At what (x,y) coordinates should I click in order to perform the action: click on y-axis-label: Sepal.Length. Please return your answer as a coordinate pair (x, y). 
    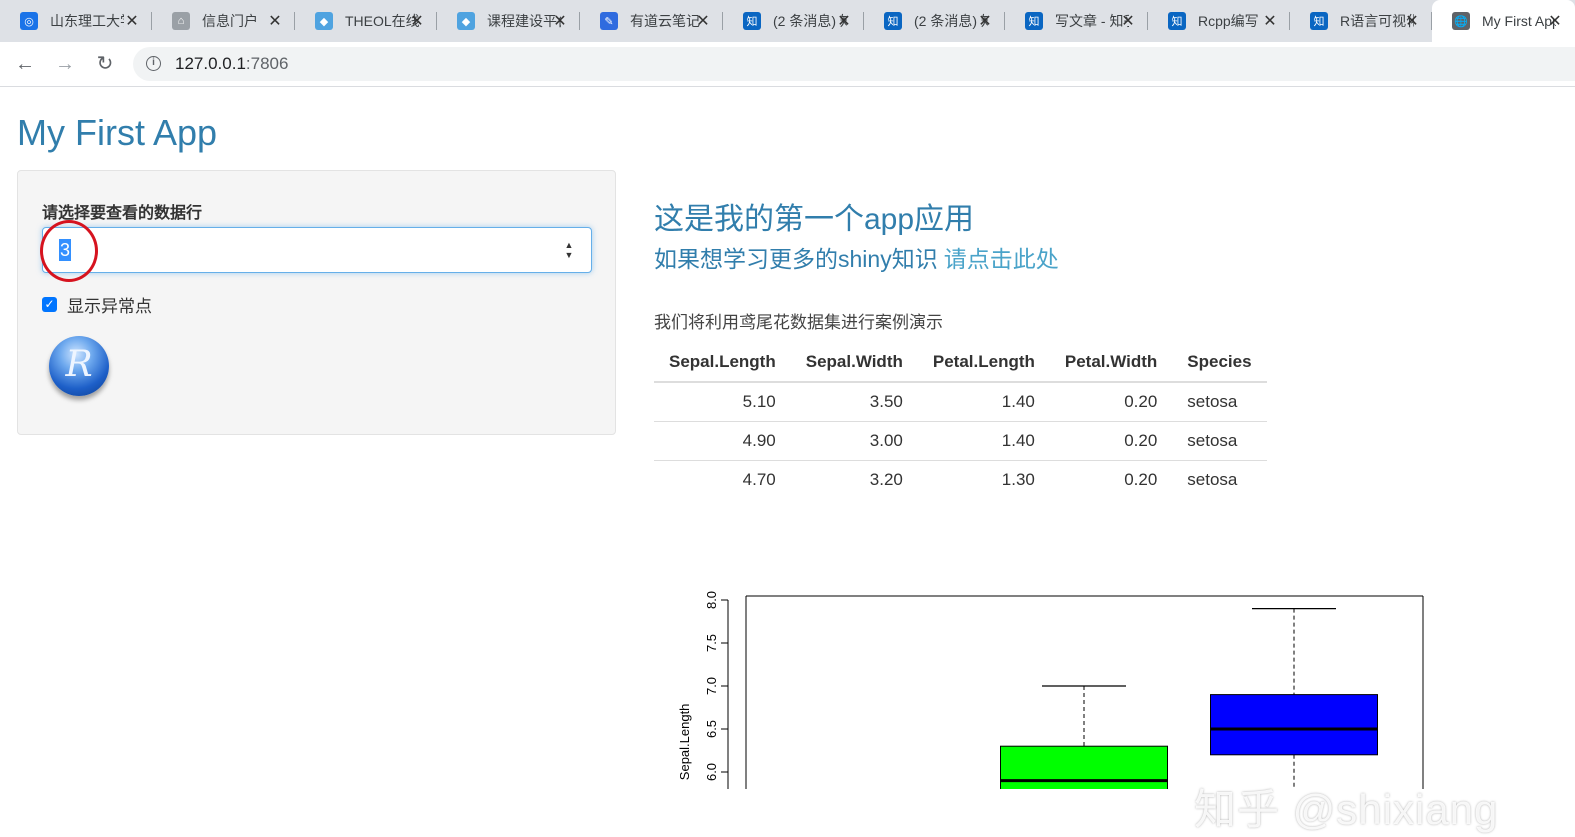
    Looking at the image, I should click on (684, 742).